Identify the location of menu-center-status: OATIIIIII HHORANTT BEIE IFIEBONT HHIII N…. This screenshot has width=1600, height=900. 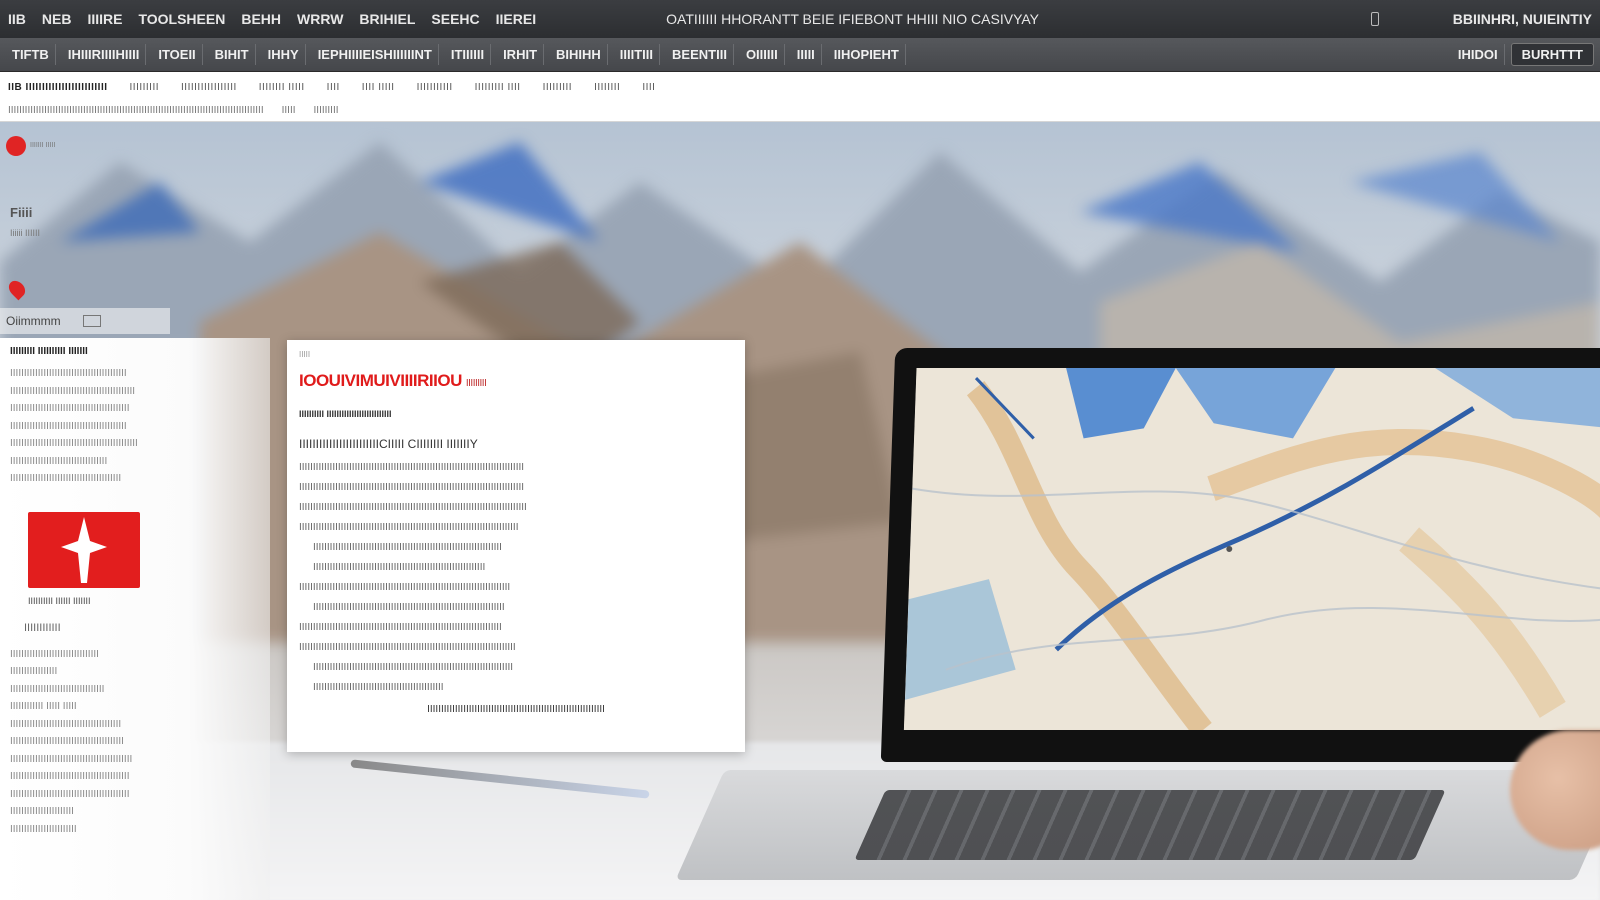
(852, 19).